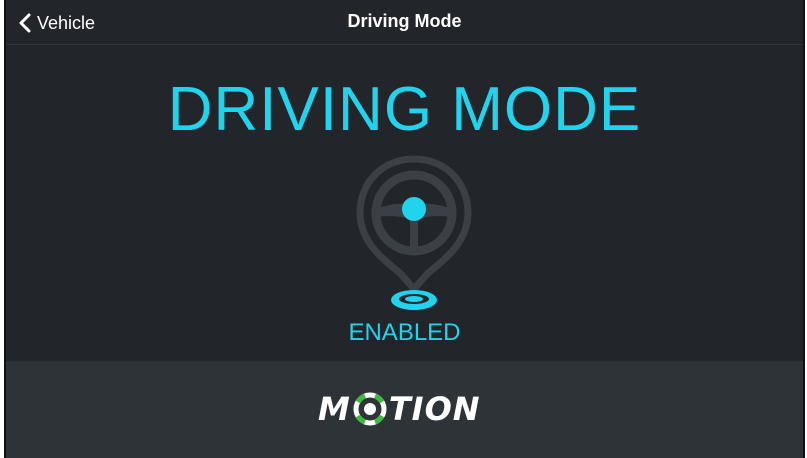 The width and height of the screenshot is (807, 458). Describe the element at coordinates (404, 109) in the screenshot. I see `driving-mode-heading: DRIVING MODE` at that location.